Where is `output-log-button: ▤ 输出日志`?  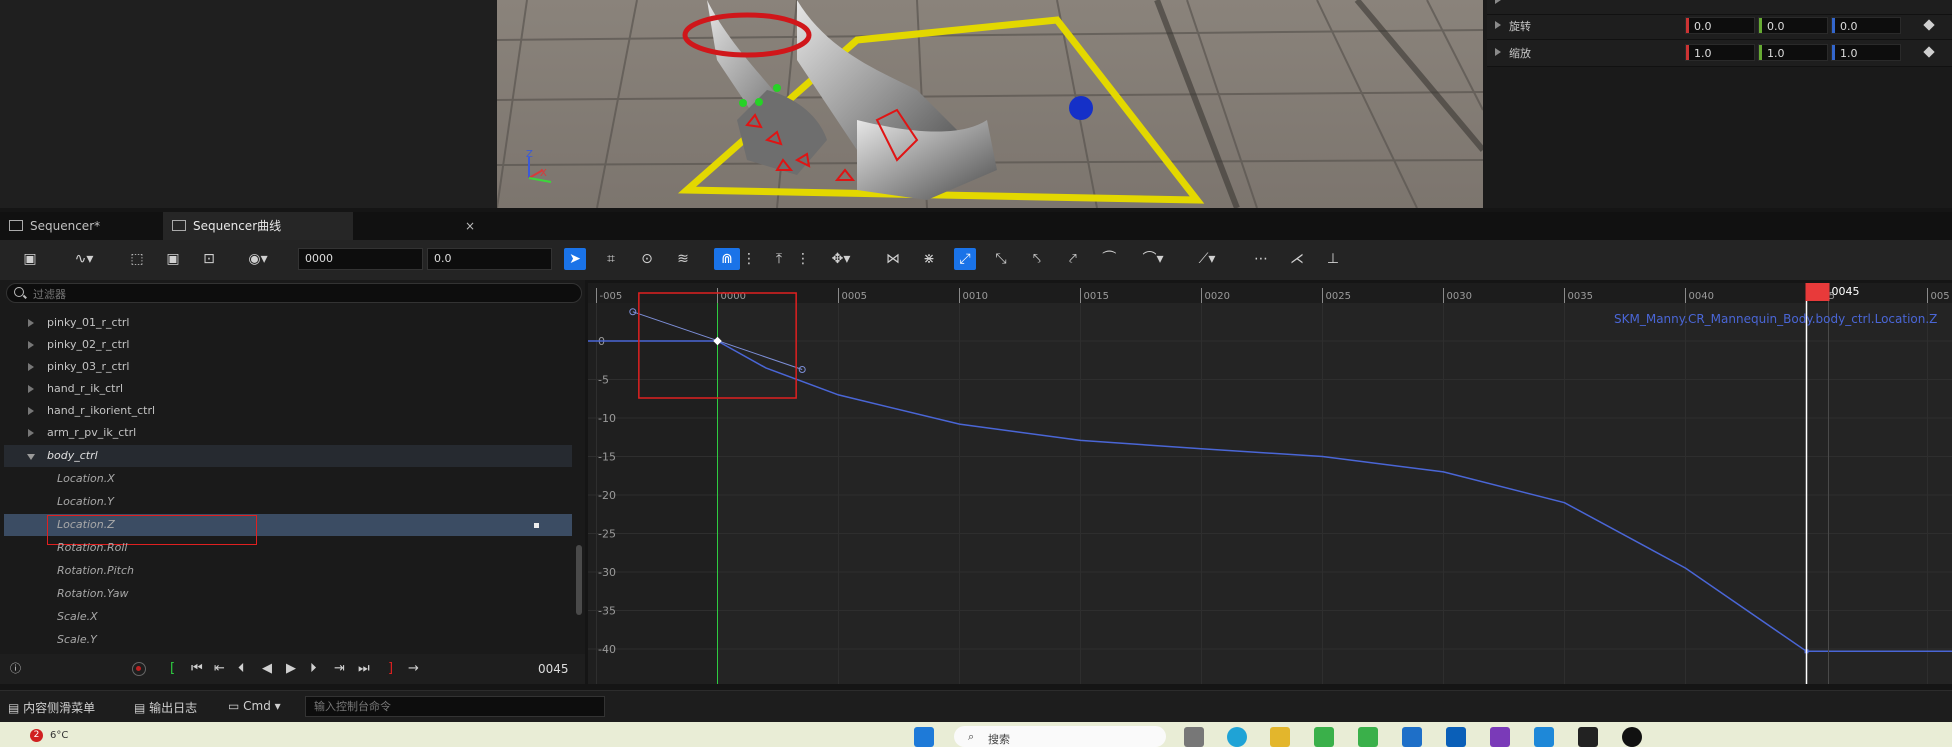
output-log-button: ▤ 输出日志 is located at coordinates (165, 707).